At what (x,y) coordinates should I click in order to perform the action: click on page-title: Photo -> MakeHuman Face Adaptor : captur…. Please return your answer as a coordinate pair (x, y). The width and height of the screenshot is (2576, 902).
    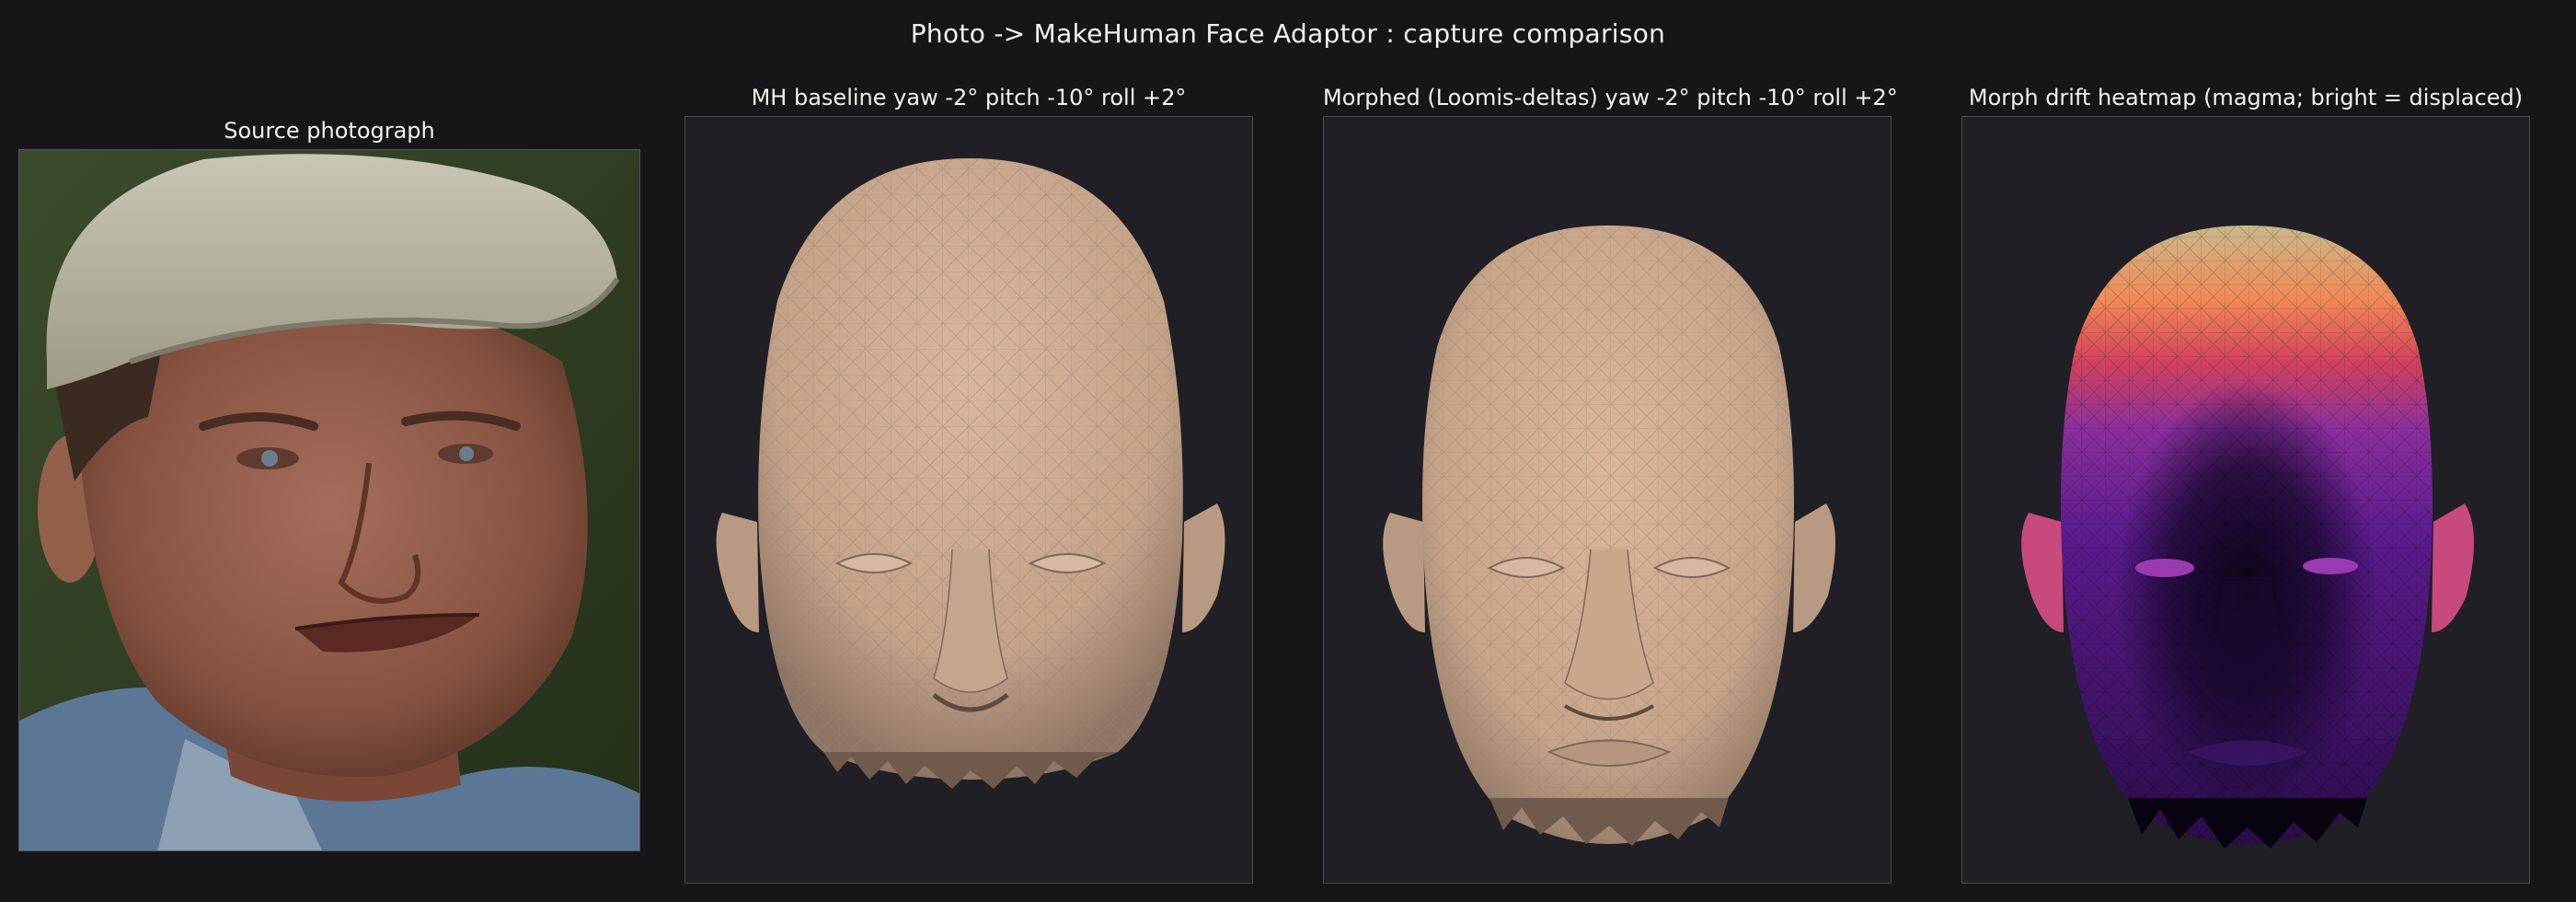
    Looking at the image, I should click on (1288, 33).